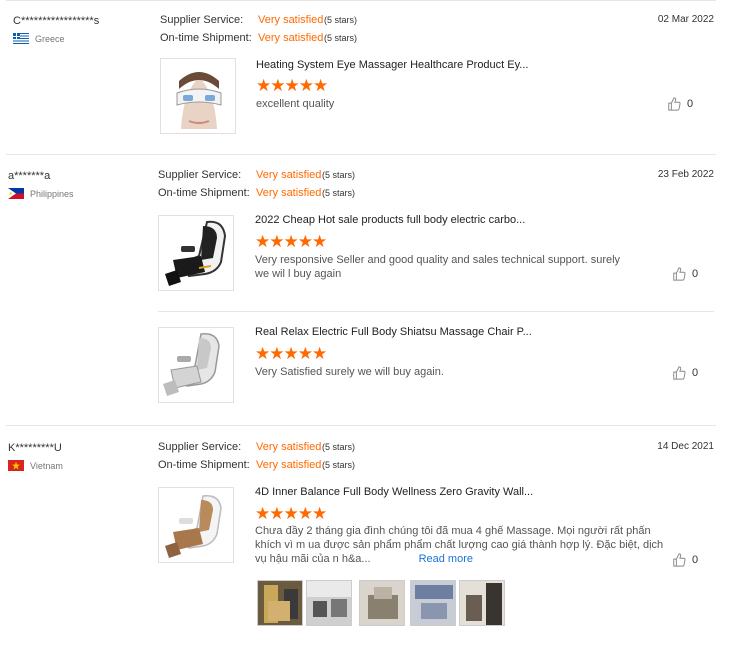  What do you see at coordinates (446, 559) in the screenshot?
I see `read-more-link: Read more` at bounding box center [446, 559].